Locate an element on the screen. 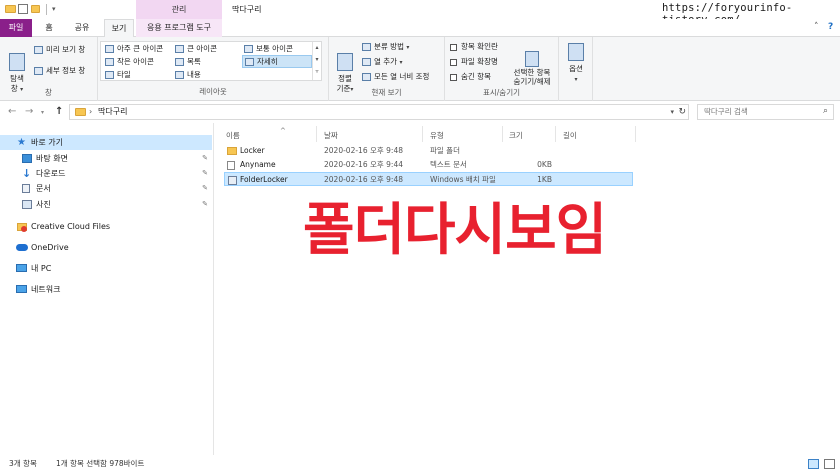  up-arrow-icon: ↑ is located at coordinates (59, 111).